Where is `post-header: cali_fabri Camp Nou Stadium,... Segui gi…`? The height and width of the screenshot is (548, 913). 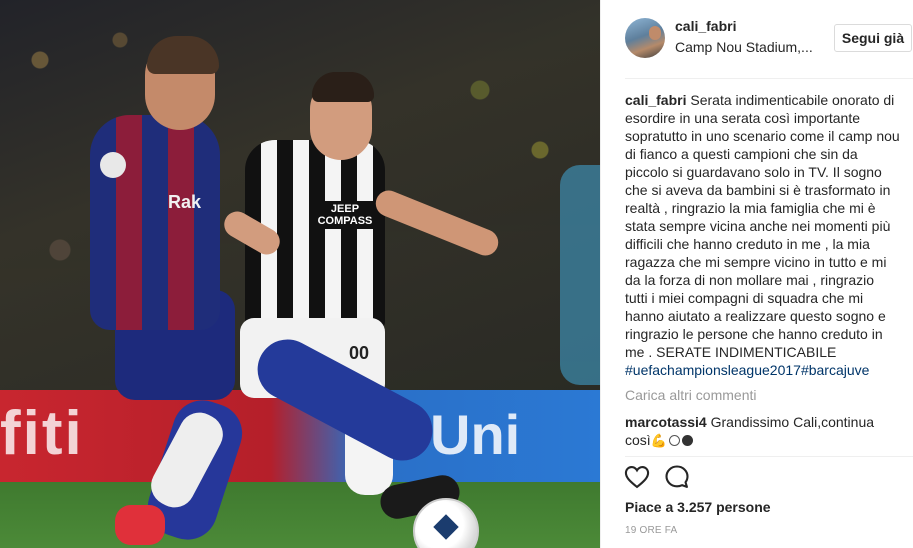
post-header: cali_fabri Camp Nou Stadium,... Segui gi… is located at coordinates (757, 39).